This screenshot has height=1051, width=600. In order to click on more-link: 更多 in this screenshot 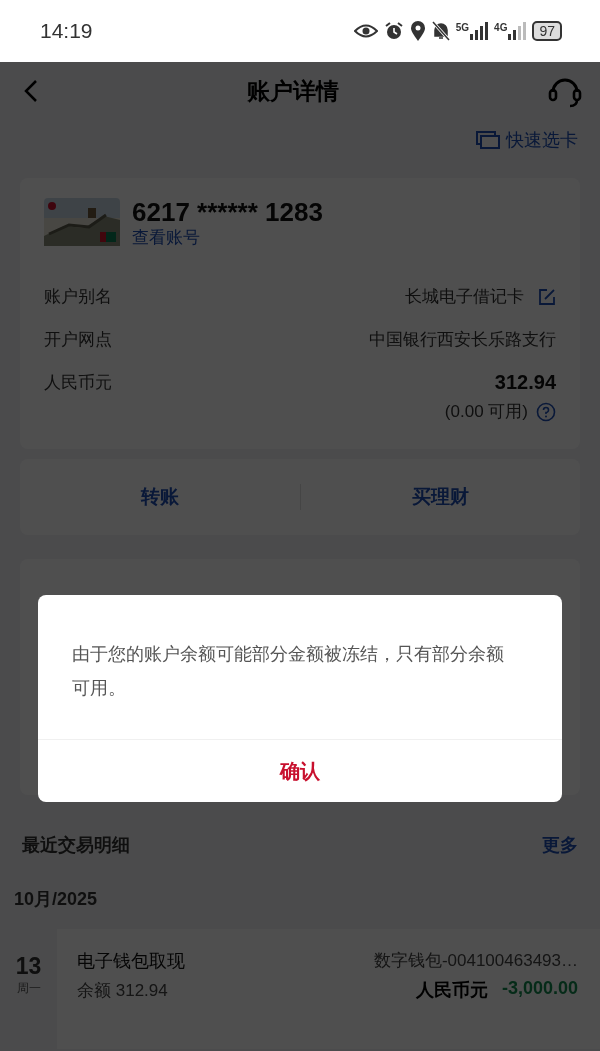, I will do `click(560, 845)`.